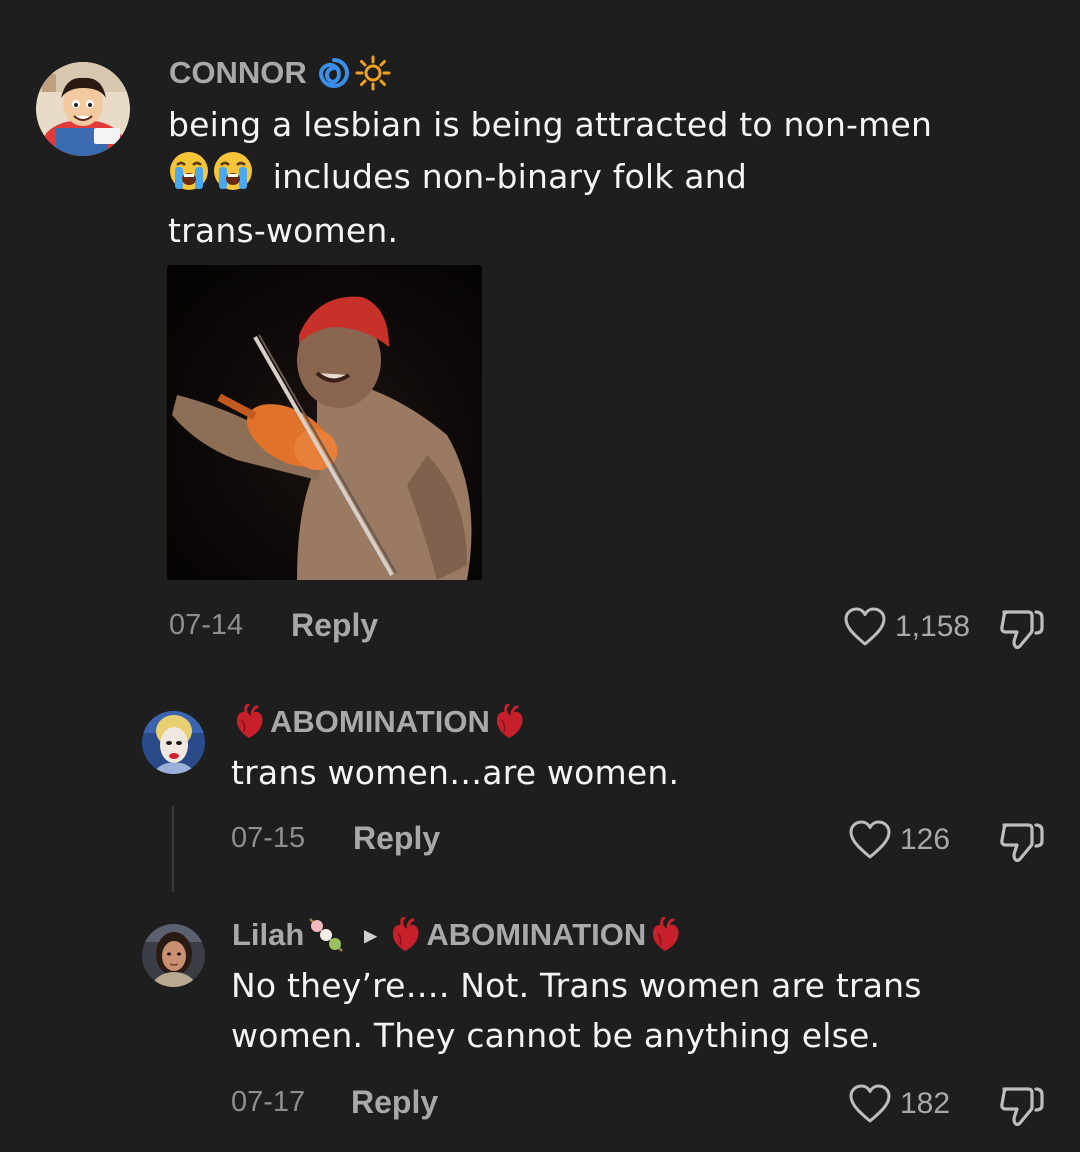 The width and height of the screenshot is (1080, 1152). What do you see at coordinates (268, 838) in the screenshot?
I see `comment-date: 07-15` at bounding box center [268, 838].